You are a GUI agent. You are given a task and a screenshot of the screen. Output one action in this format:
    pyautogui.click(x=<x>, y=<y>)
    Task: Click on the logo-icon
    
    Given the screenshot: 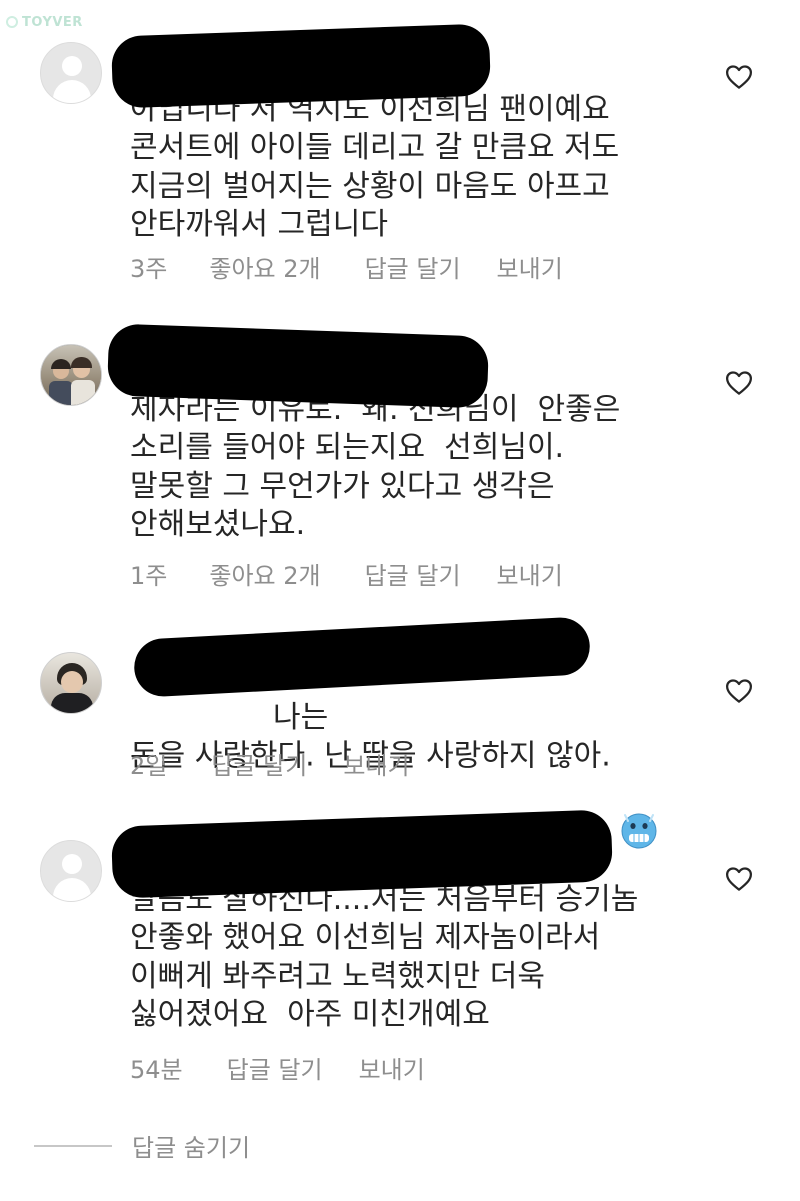 What is the action you would take?
    pyautogui.click(x=12, y=22)
    